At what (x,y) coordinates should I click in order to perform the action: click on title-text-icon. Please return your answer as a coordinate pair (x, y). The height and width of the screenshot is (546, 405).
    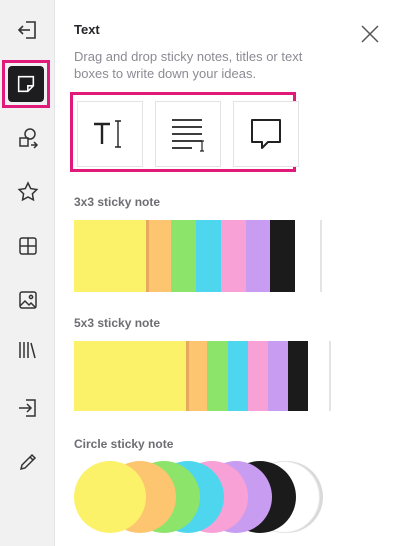
    Looking at the image, I should click on (107, 134).